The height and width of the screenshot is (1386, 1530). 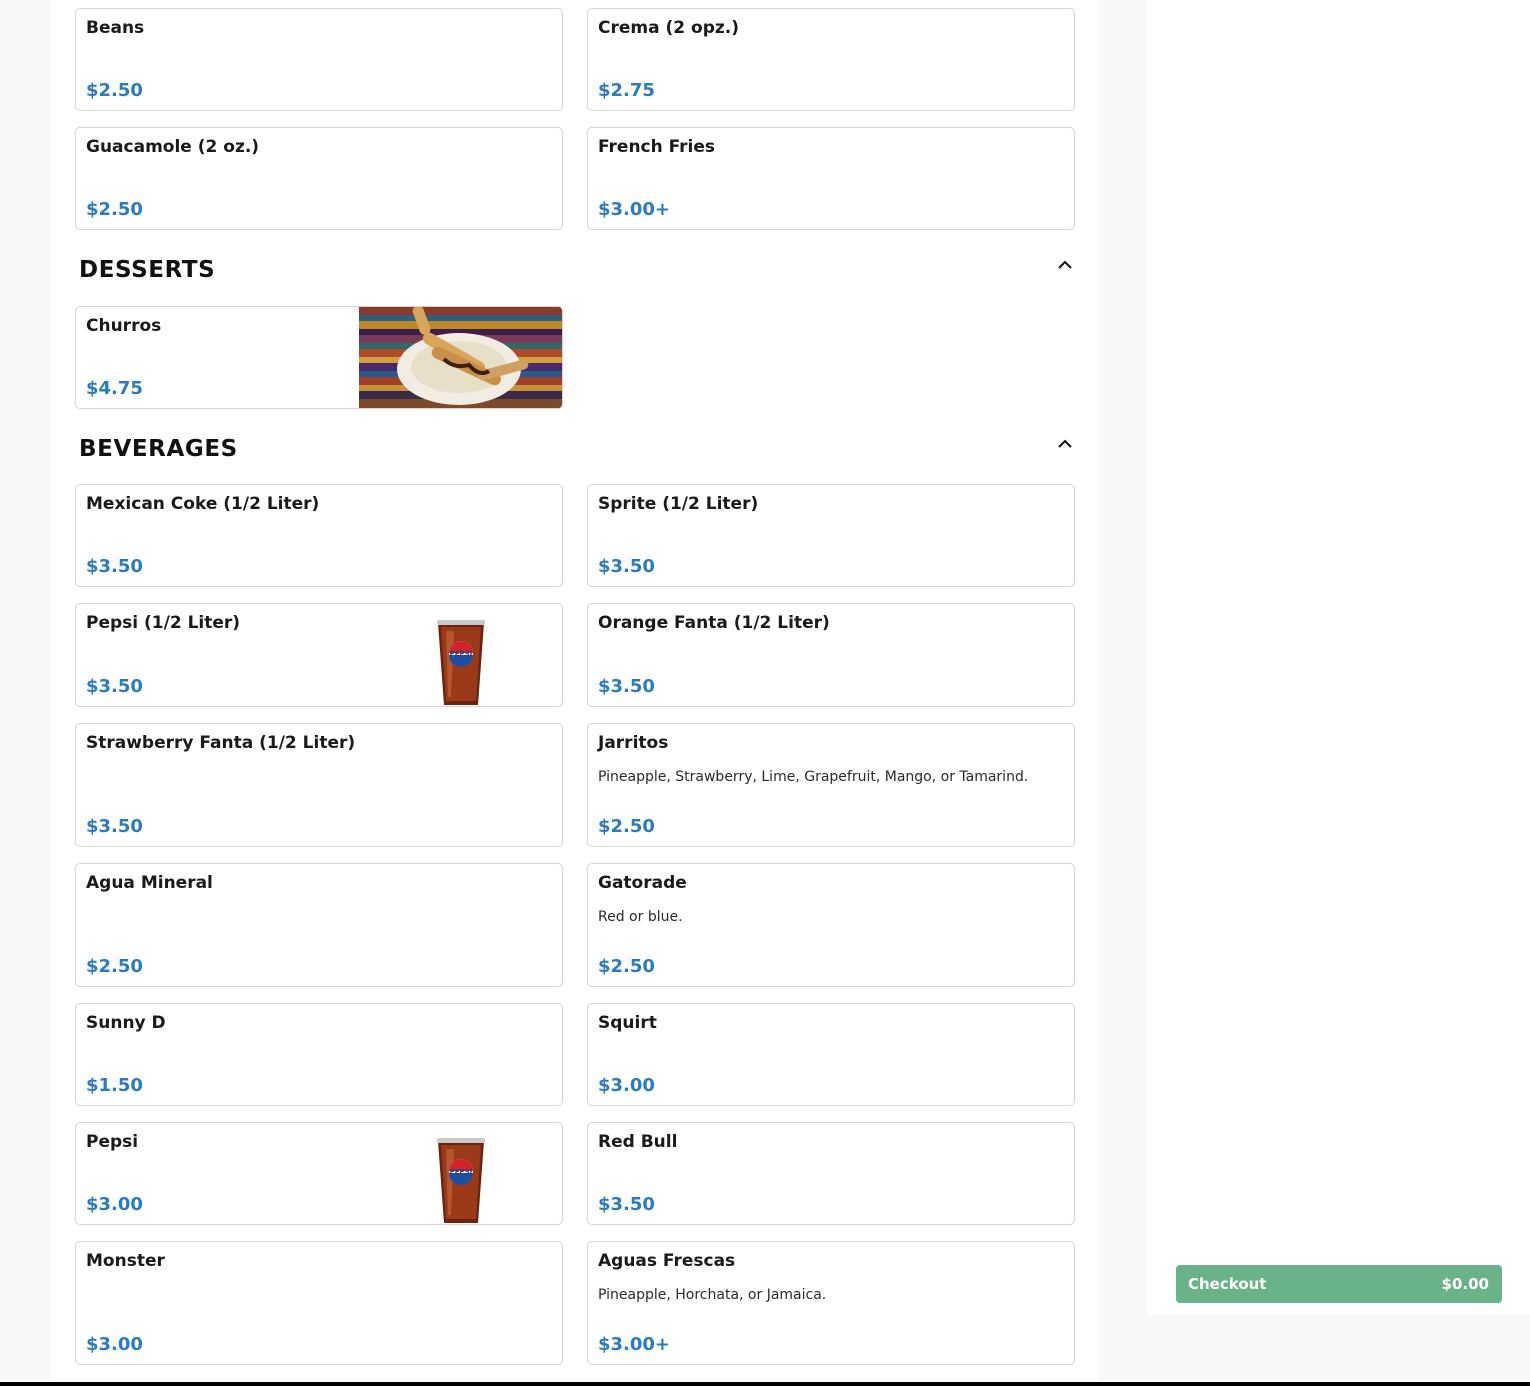 I want to click on item-name: Mexican Coke (1/2 Liter), so click(x=203, y=504).